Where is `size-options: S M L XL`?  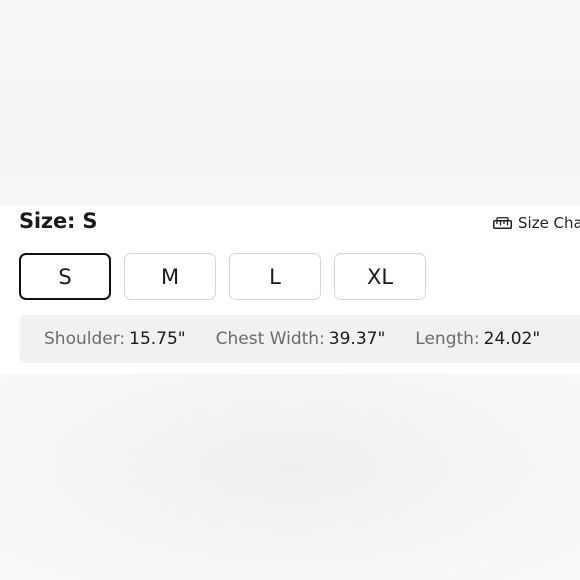 size-options: S M L XL is located at coordinates (222, 276).